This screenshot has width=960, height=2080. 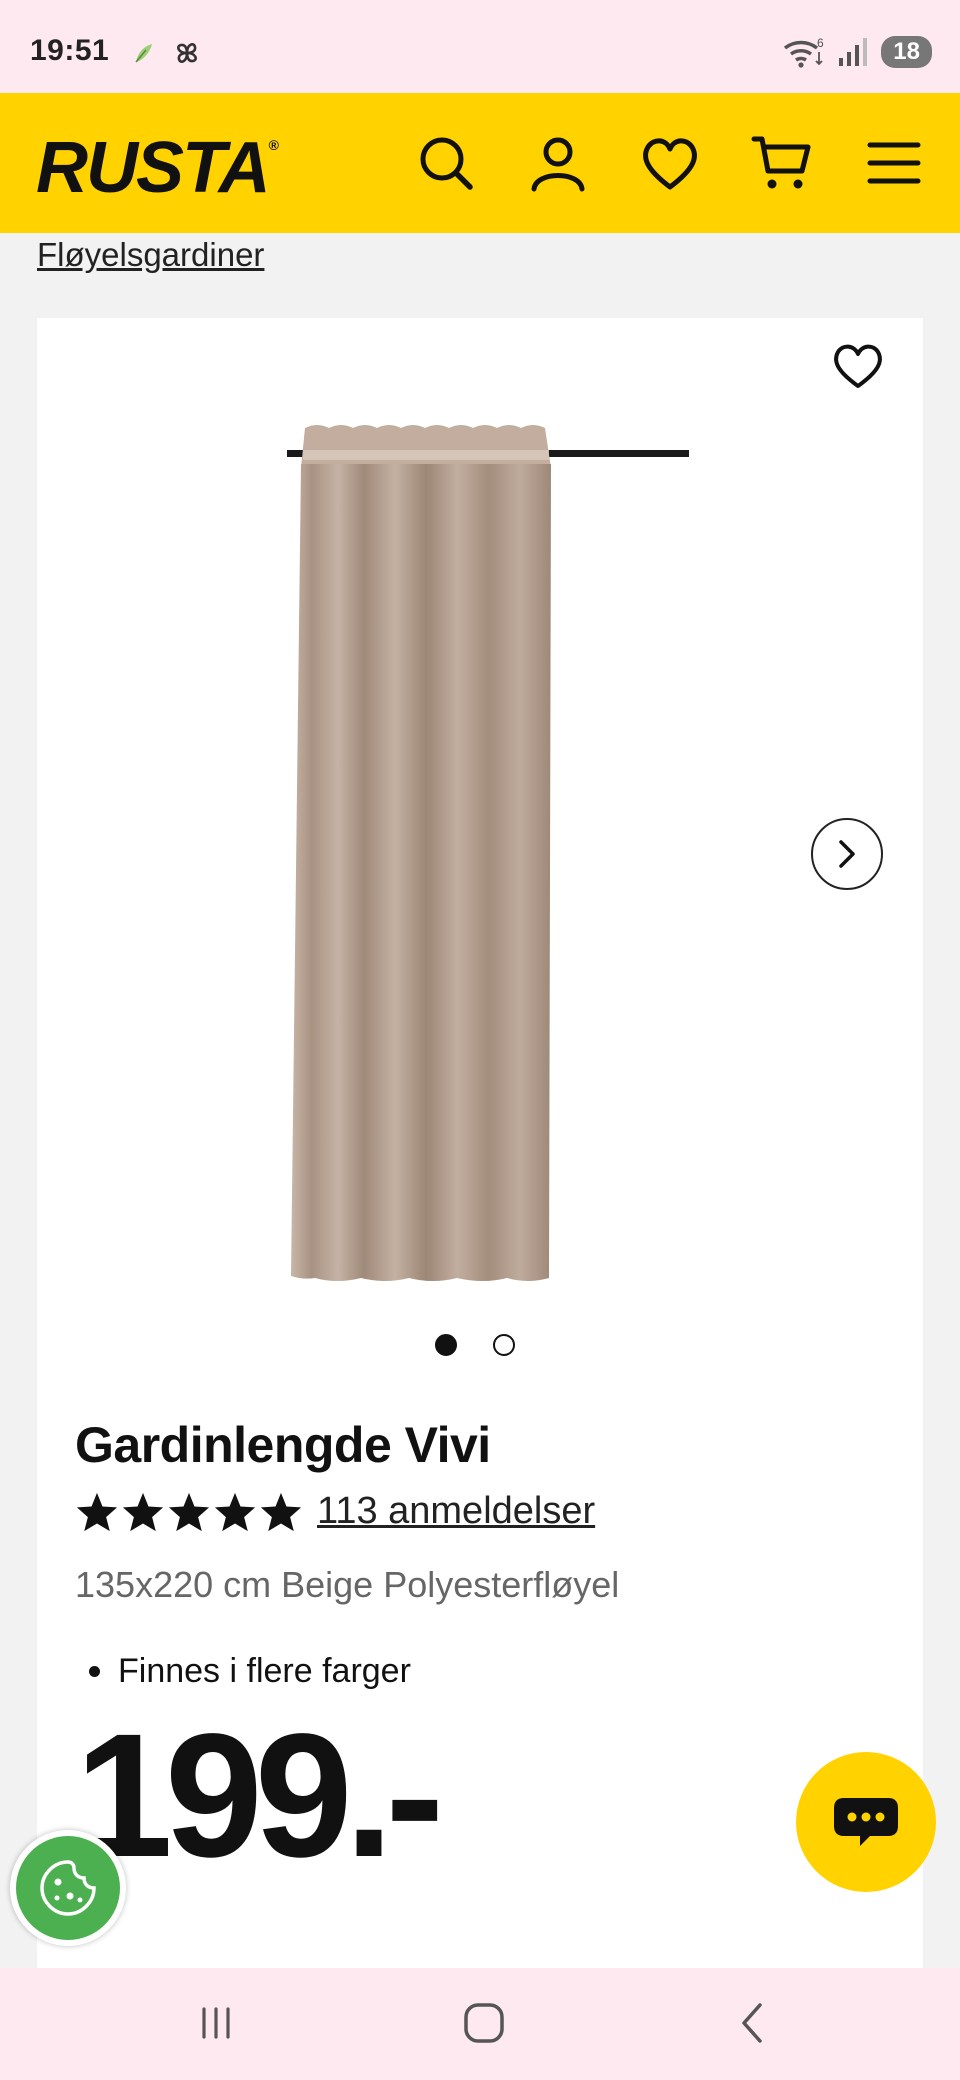 What do you see at coordinates (187, 53) in the screenshot?
I see `pinwheel-notification-icon` at bounding box center [187, 53].